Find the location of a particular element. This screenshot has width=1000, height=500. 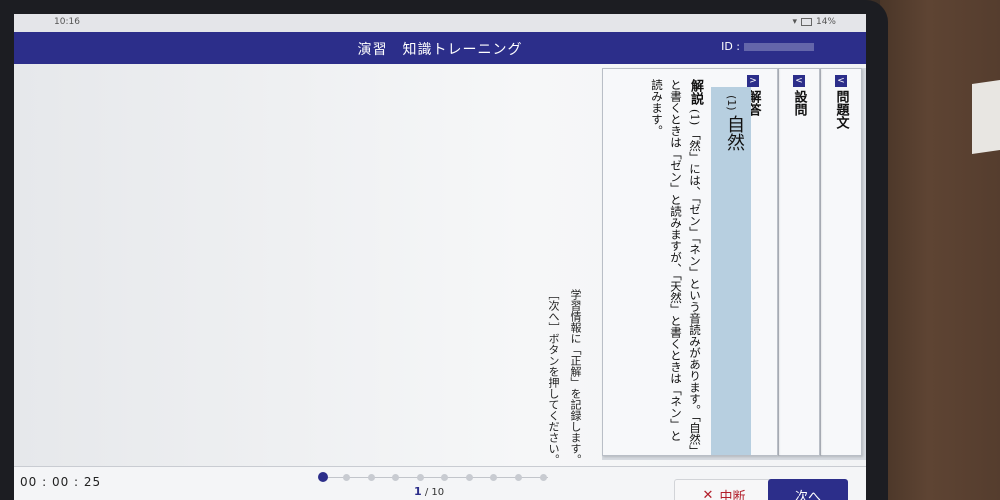

status-bar: 10:16 ▾ 14% is located at coordinates (440, 23).